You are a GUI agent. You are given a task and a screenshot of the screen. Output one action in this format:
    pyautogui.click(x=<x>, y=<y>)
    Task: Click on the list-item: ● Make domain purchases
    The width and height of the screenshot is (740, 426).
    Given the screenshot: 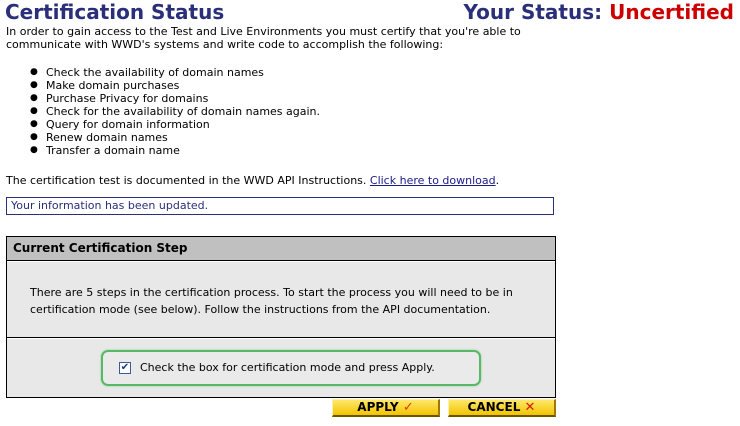 What is the action you would take?
    pyautogui.click(x=175, y=85)
    